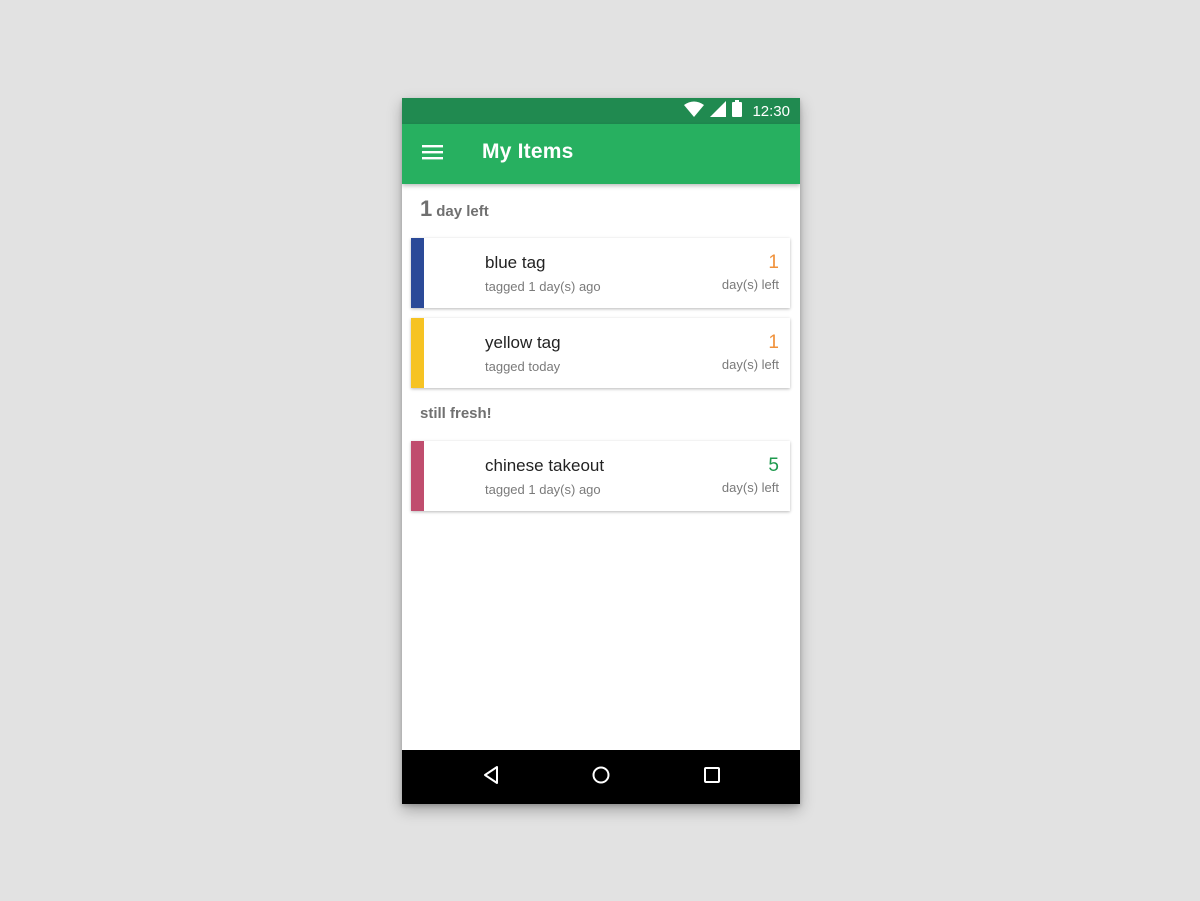  I want to click on back-icon, so click(491, 777).